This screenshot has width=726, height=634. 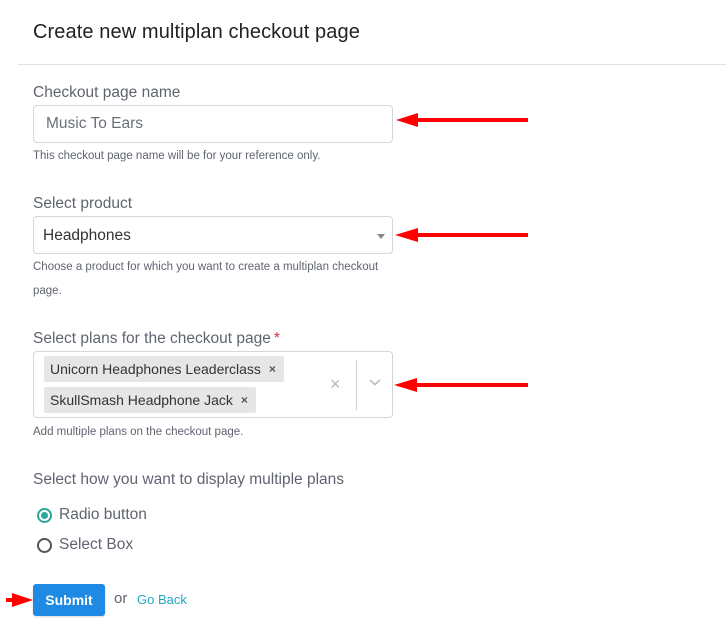 I want to click on radio-option-radio-button: Radio button, so click(x=92, y=515).